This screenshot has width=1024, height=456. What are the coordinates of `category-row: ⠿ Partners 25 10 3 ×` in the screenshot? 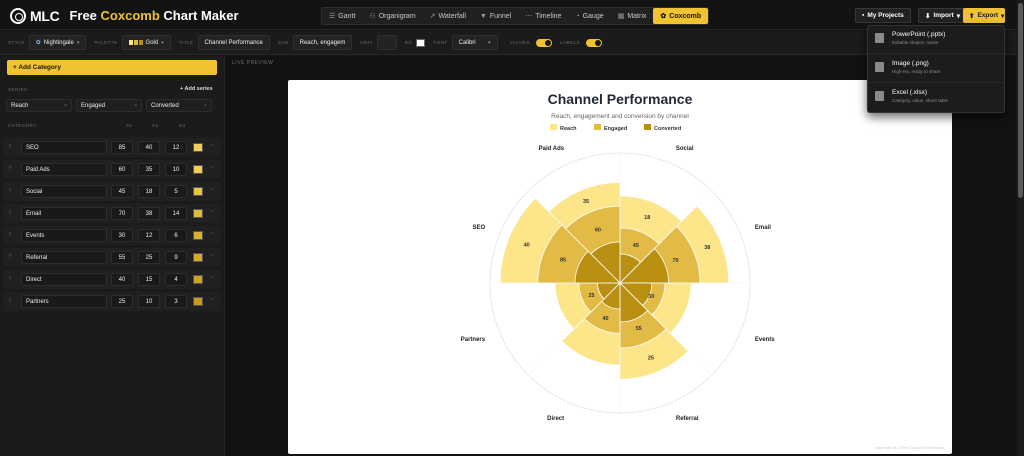 It's located at (112, 301).